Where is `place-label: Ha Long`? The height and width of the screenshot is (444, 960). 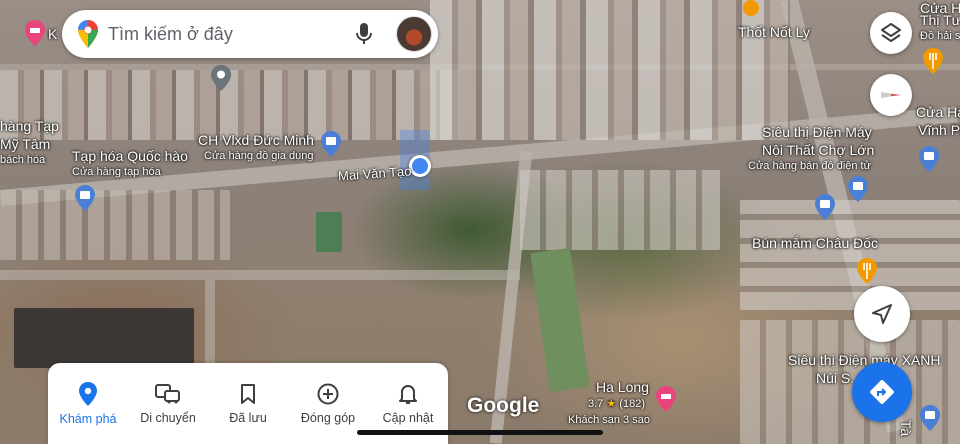 place-label: Ha Long is located at coordinates (622, 387).